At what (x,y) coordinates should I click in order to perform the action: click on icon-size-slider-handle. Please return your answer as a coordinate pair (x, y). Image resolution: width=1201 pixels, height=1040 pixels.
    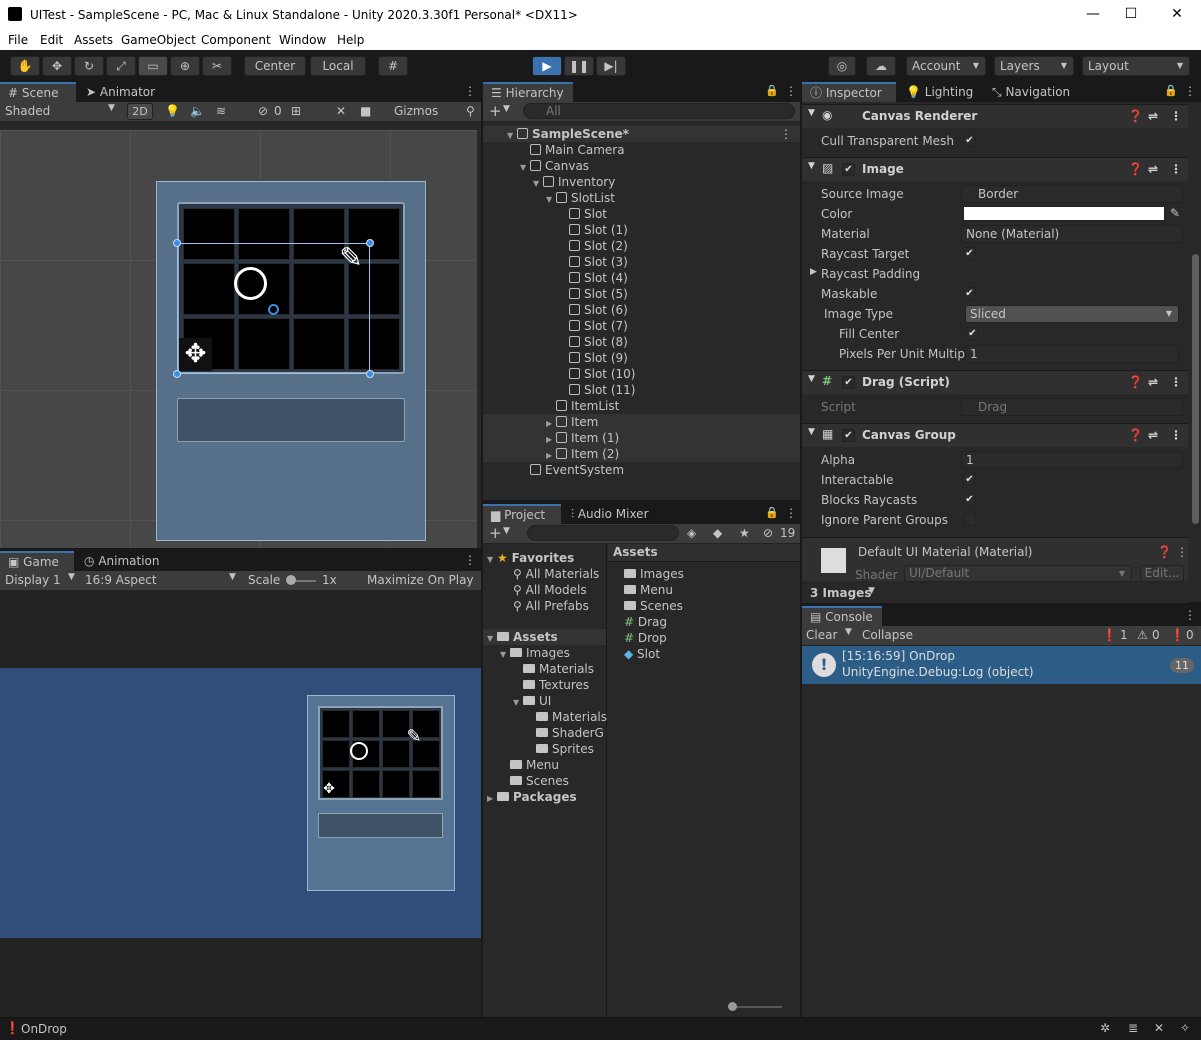
    Looking at the image, I should click on (732, 1006).